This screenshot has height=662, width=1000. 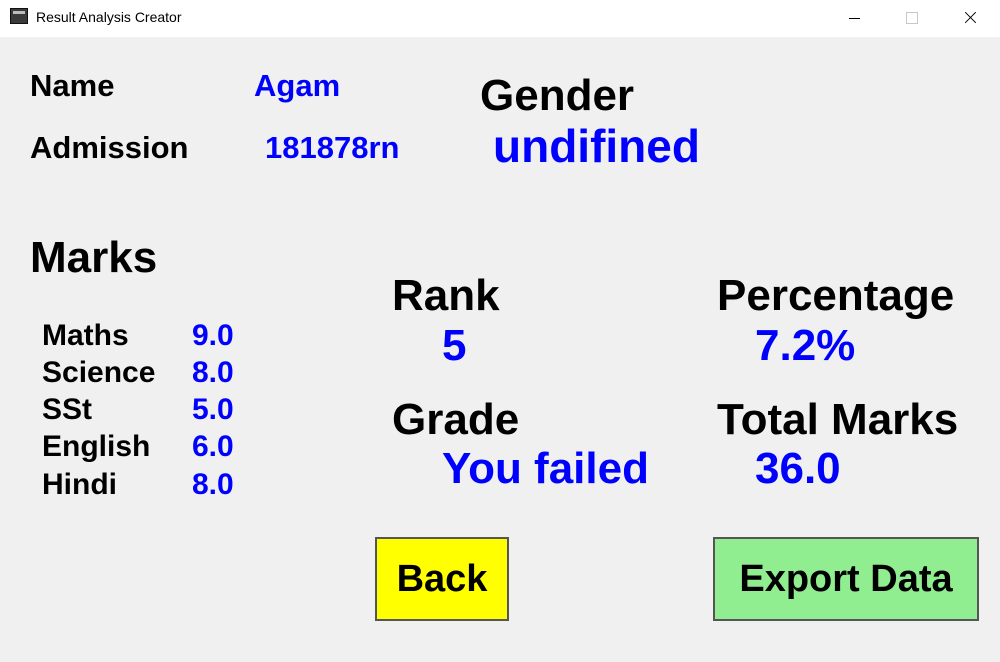 I want to click on total-marks-value: 36.0, so click(x=798, y=468).